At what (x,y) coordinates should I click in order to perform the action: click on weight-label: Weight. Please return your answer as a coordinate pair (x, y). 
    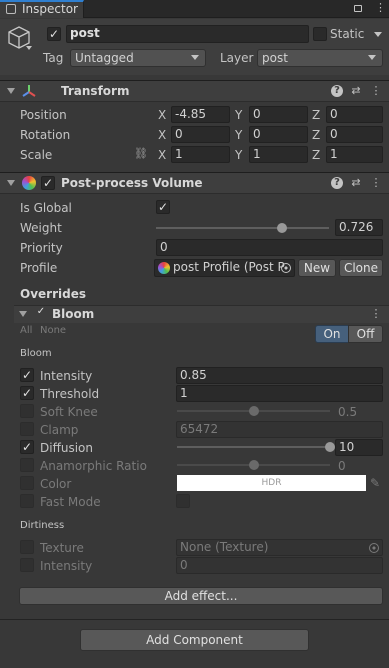
    Looking at the image, I should click on (41, 228).